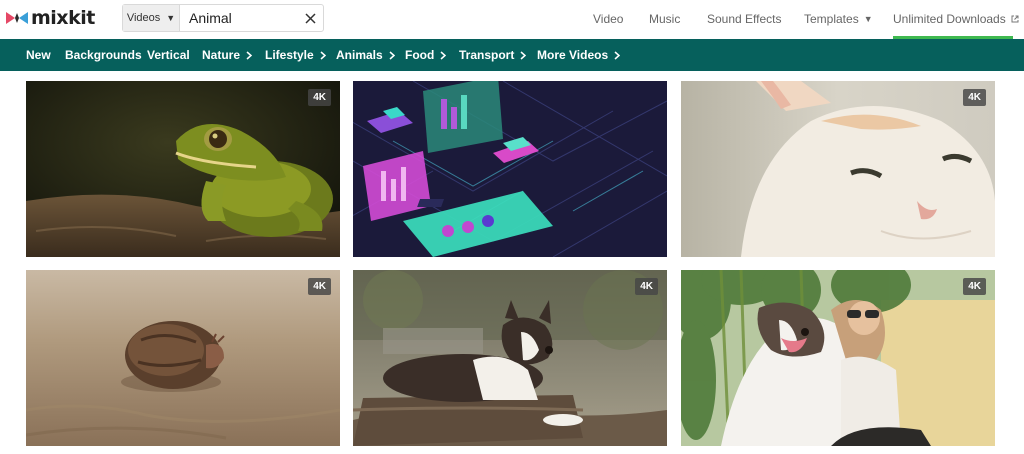 Image resolution: width=1024 pixels, height=454 pixels. I want to click on nav-video-label: Video, so click(608, 18).